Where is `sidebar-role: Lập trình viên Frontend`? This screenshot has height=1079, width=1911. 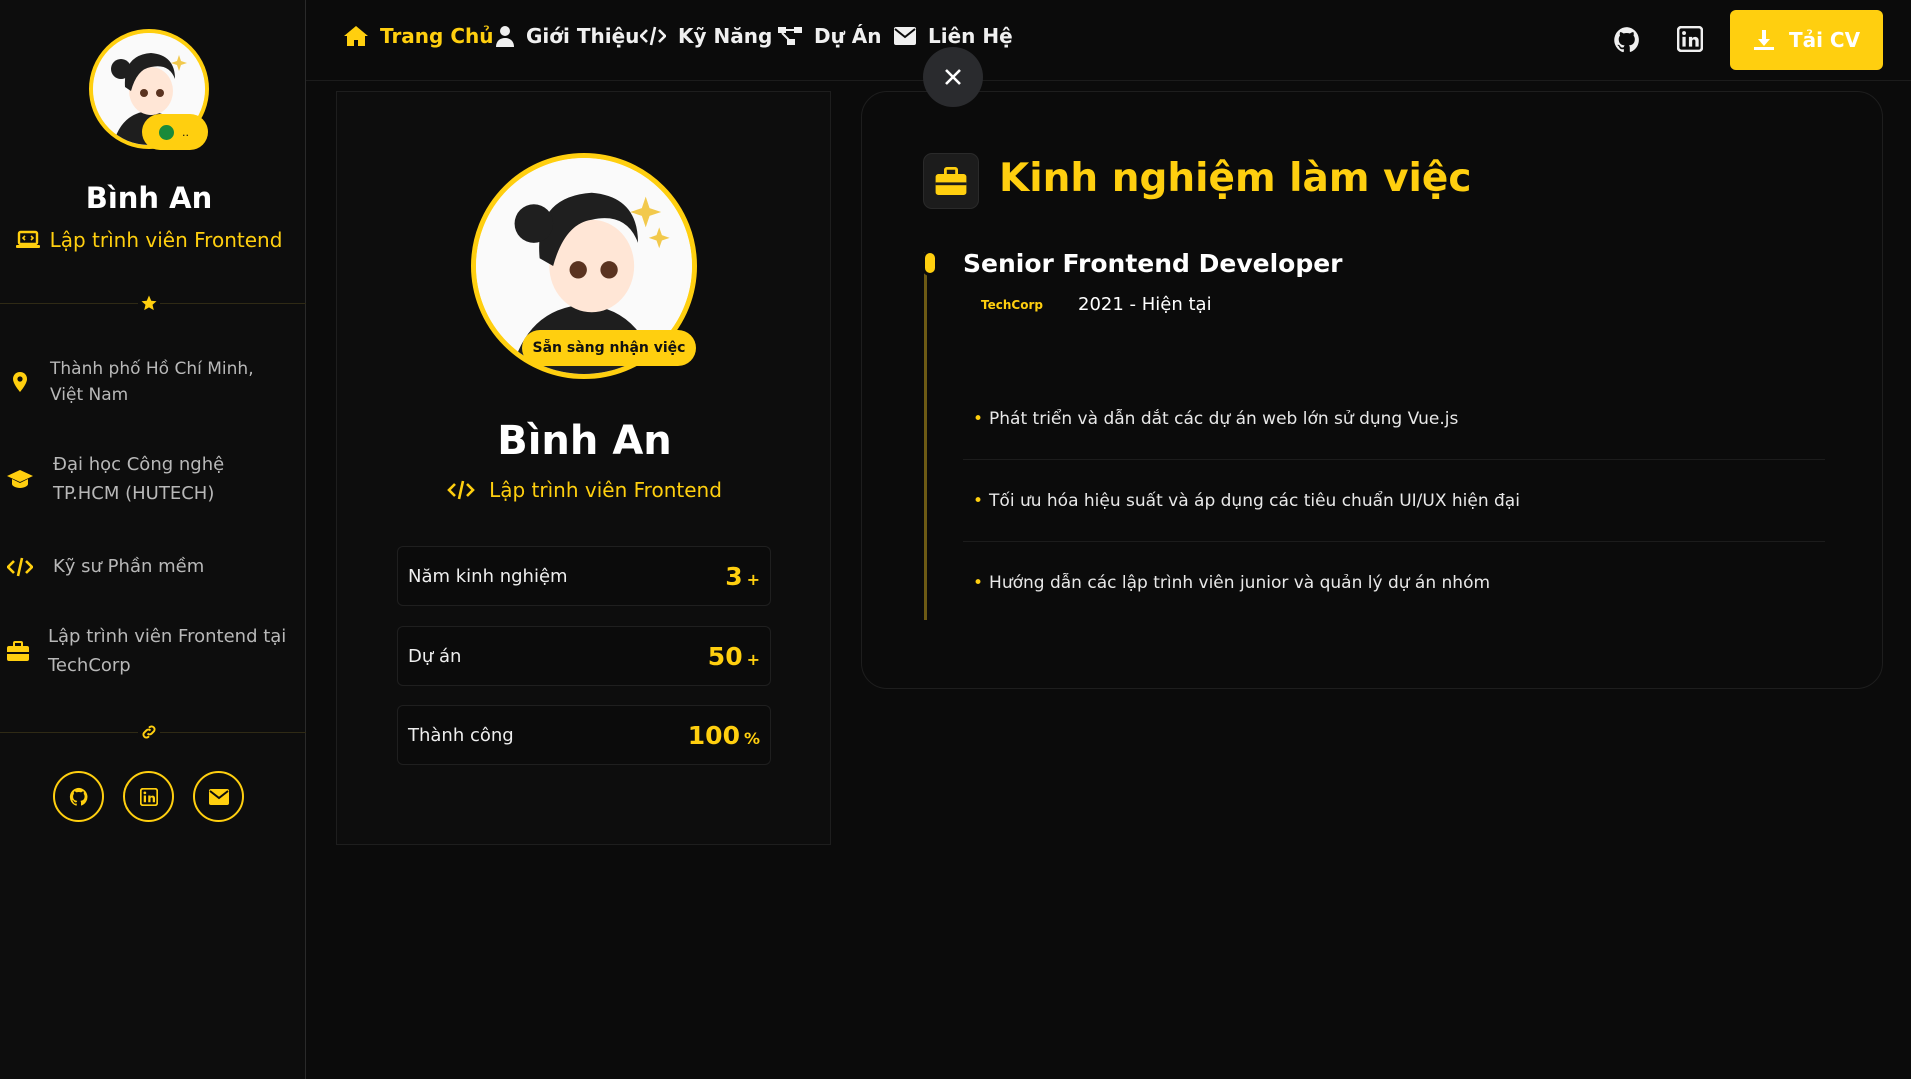 sidebar-role: Lập trình viên Frontend is located at coordinates (149, 240).